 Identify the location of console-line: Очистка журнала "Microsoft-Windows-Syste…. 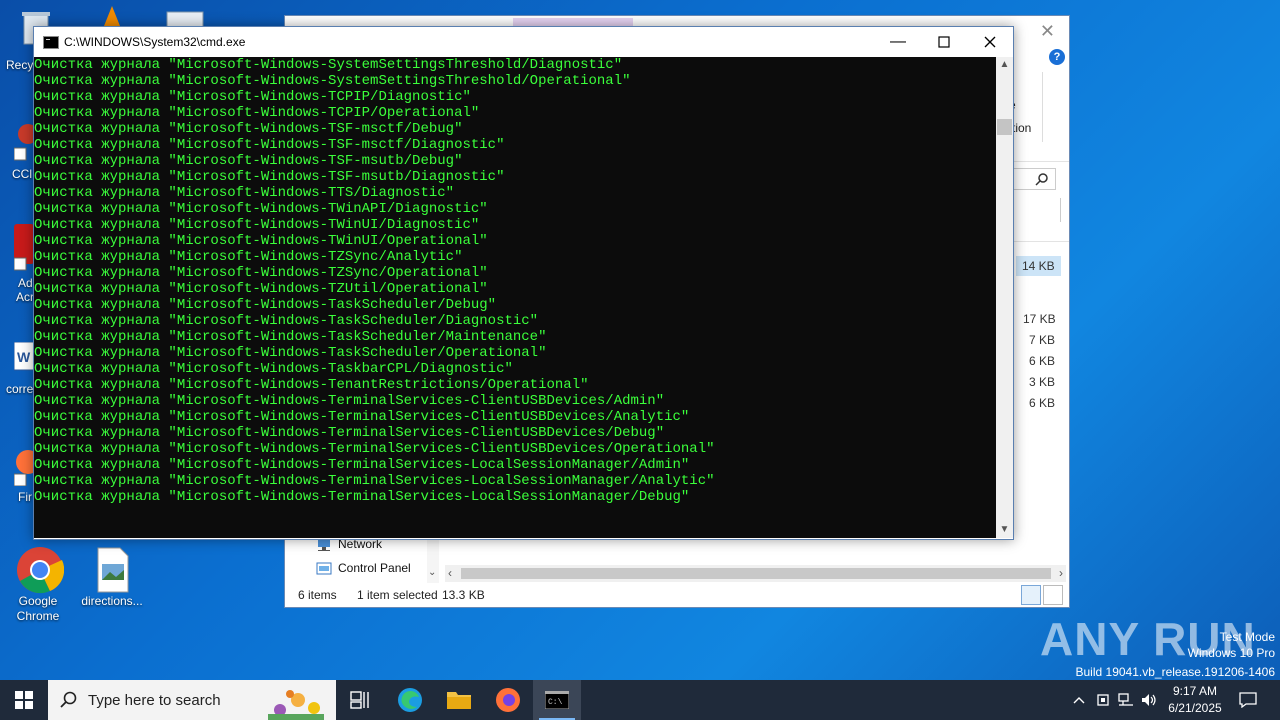
(328, 65).